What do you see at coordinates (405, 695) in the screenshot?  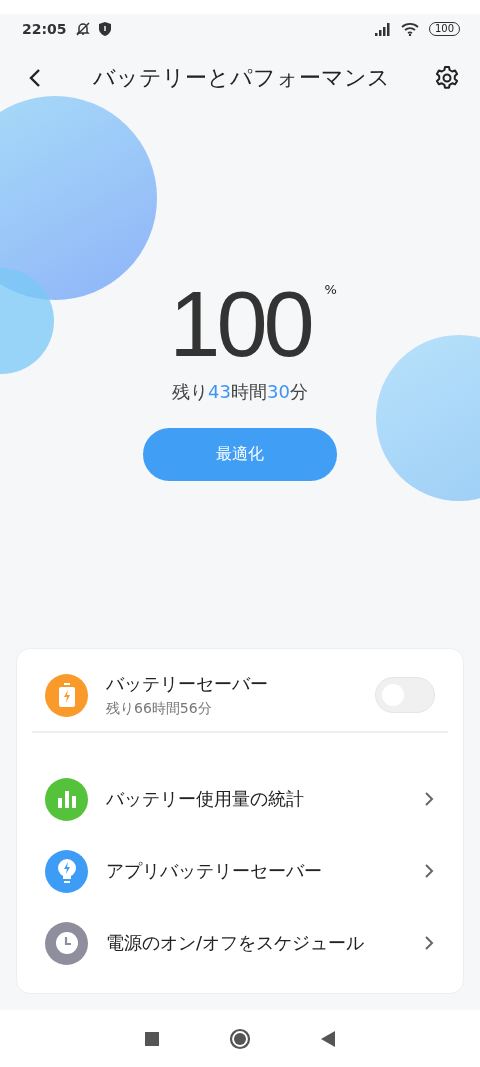 I see `toggle-switch` at bounding box center [405, 695].